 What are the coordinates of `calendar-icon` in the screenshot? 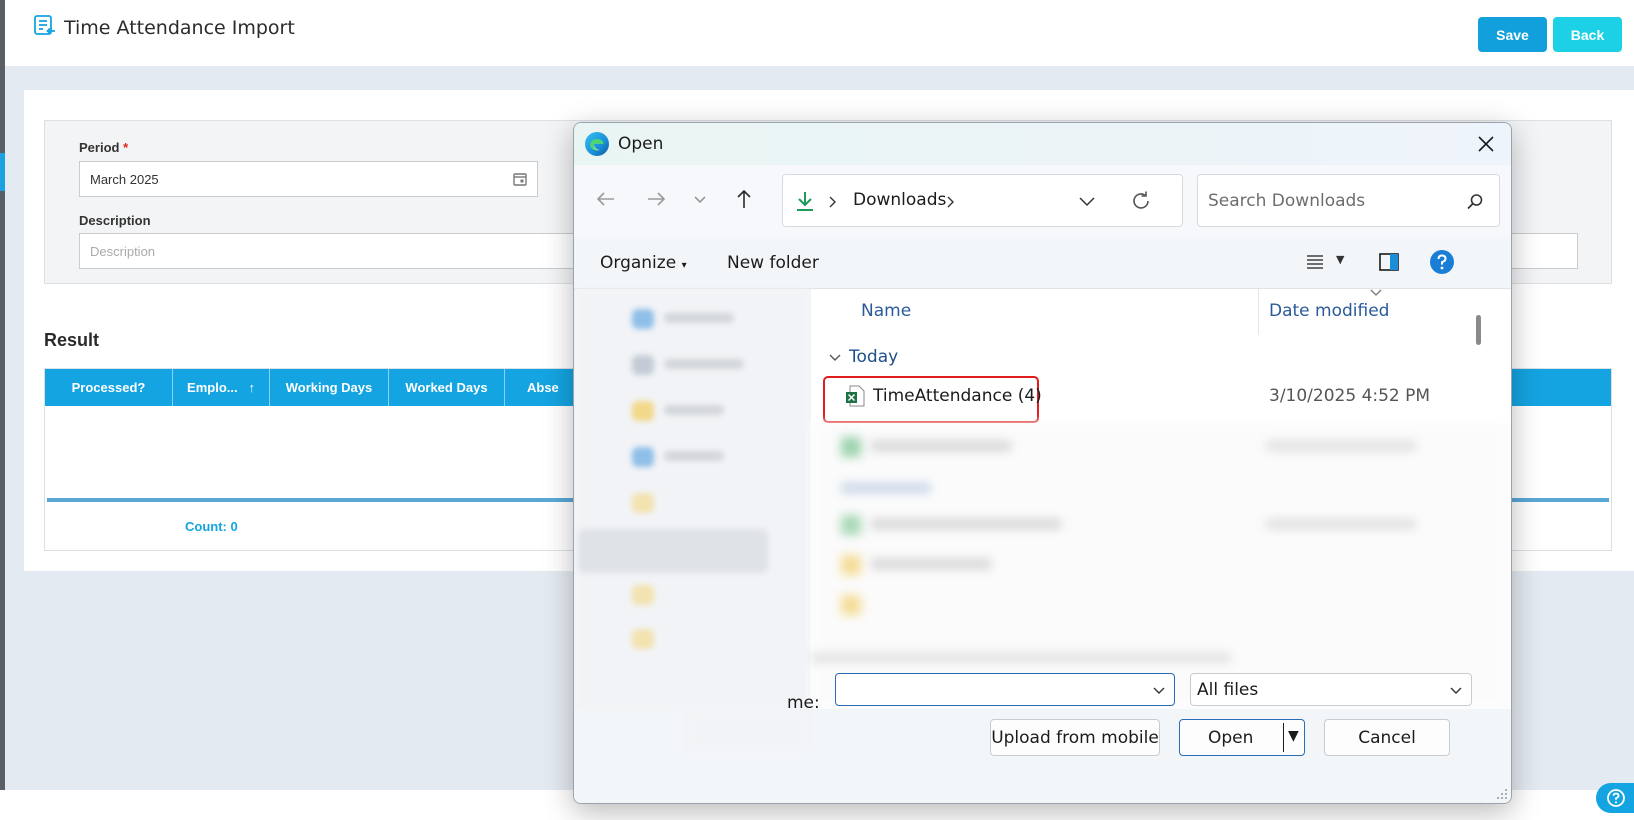 It's located at (520, 179).